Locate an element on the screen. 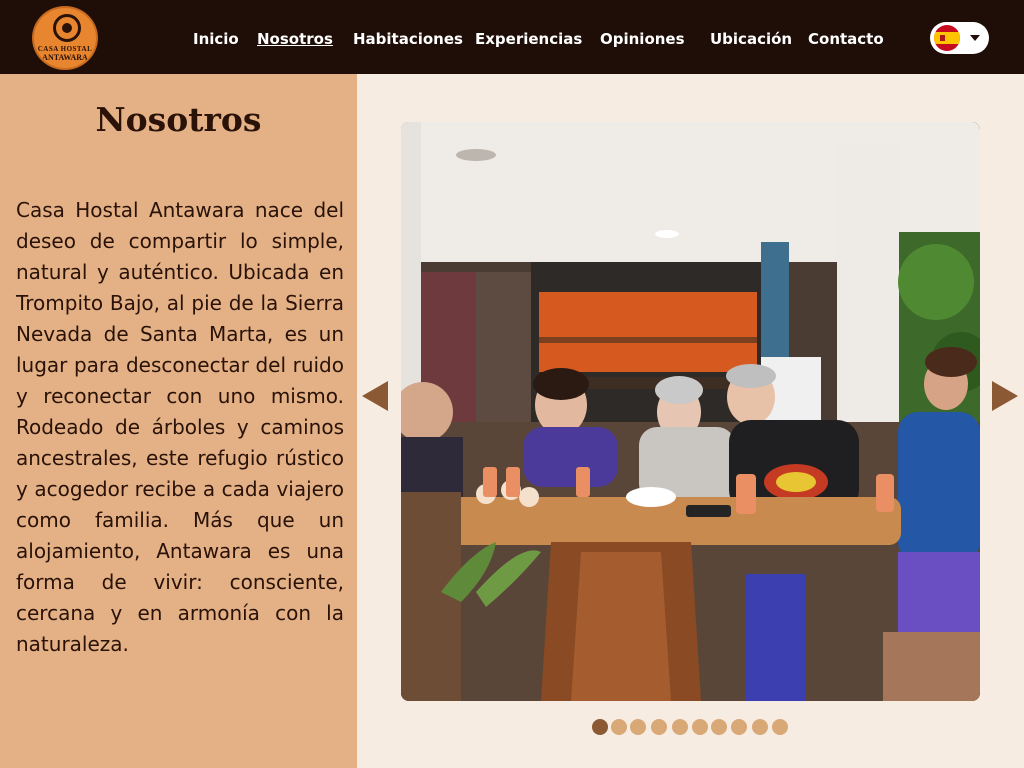 This screenshot has width=1024, height=768. nav-link-opiniones: Opiniones is located at coordinates (642, 39).